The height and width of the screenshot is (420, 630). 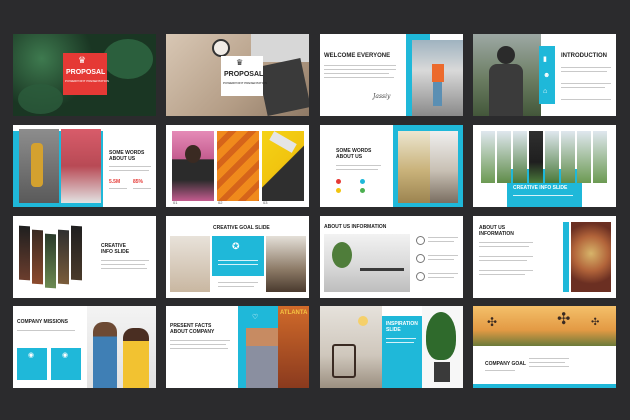 I want to click on orange-photo, so click(x=238, y=166).